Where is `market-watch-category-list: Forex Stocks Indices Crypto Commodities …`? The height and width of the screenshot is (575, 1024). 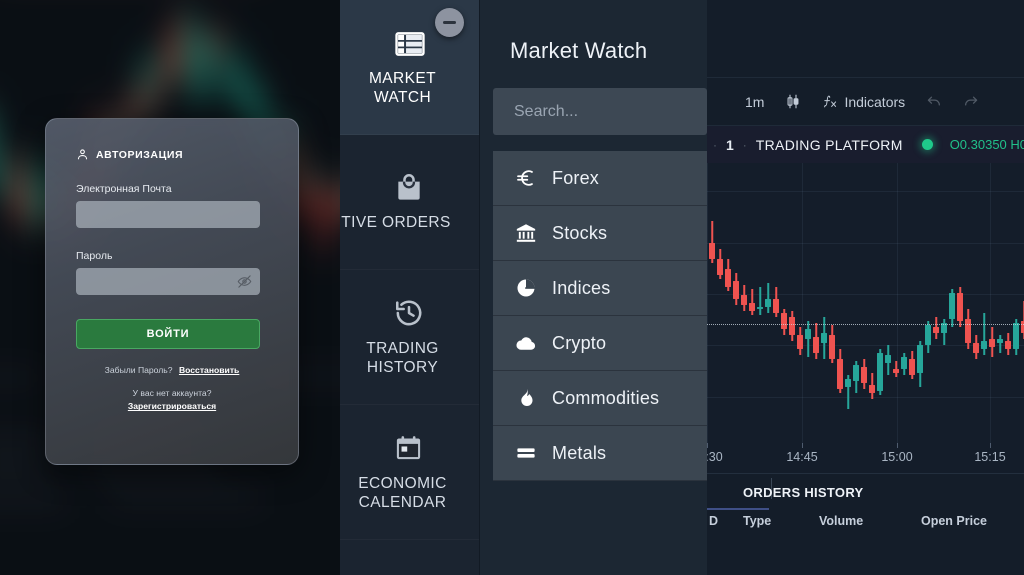 market-watch-category-list: Forex Stocks Indices Crypto Commodities … is located at coordinates (593, 316).